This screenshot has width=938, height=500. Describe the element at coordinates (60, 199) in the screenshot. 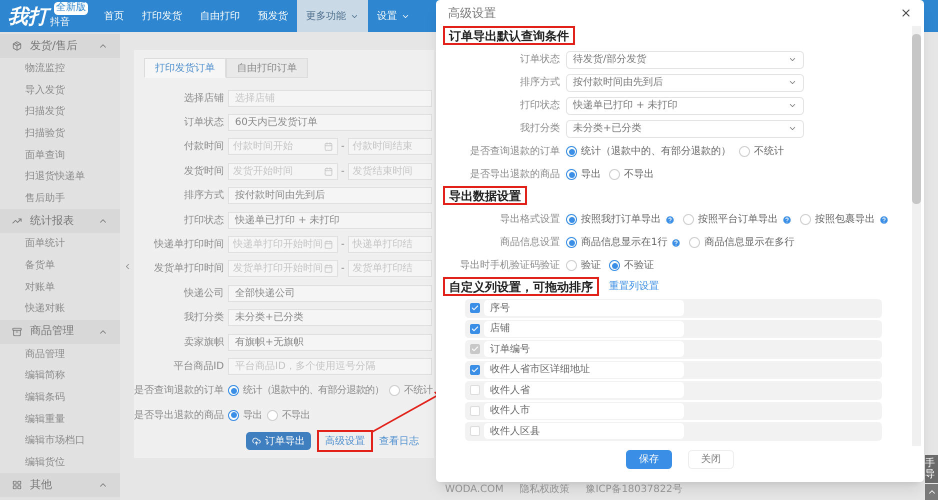

I see `sidebar-item: 售后助手` at that location.